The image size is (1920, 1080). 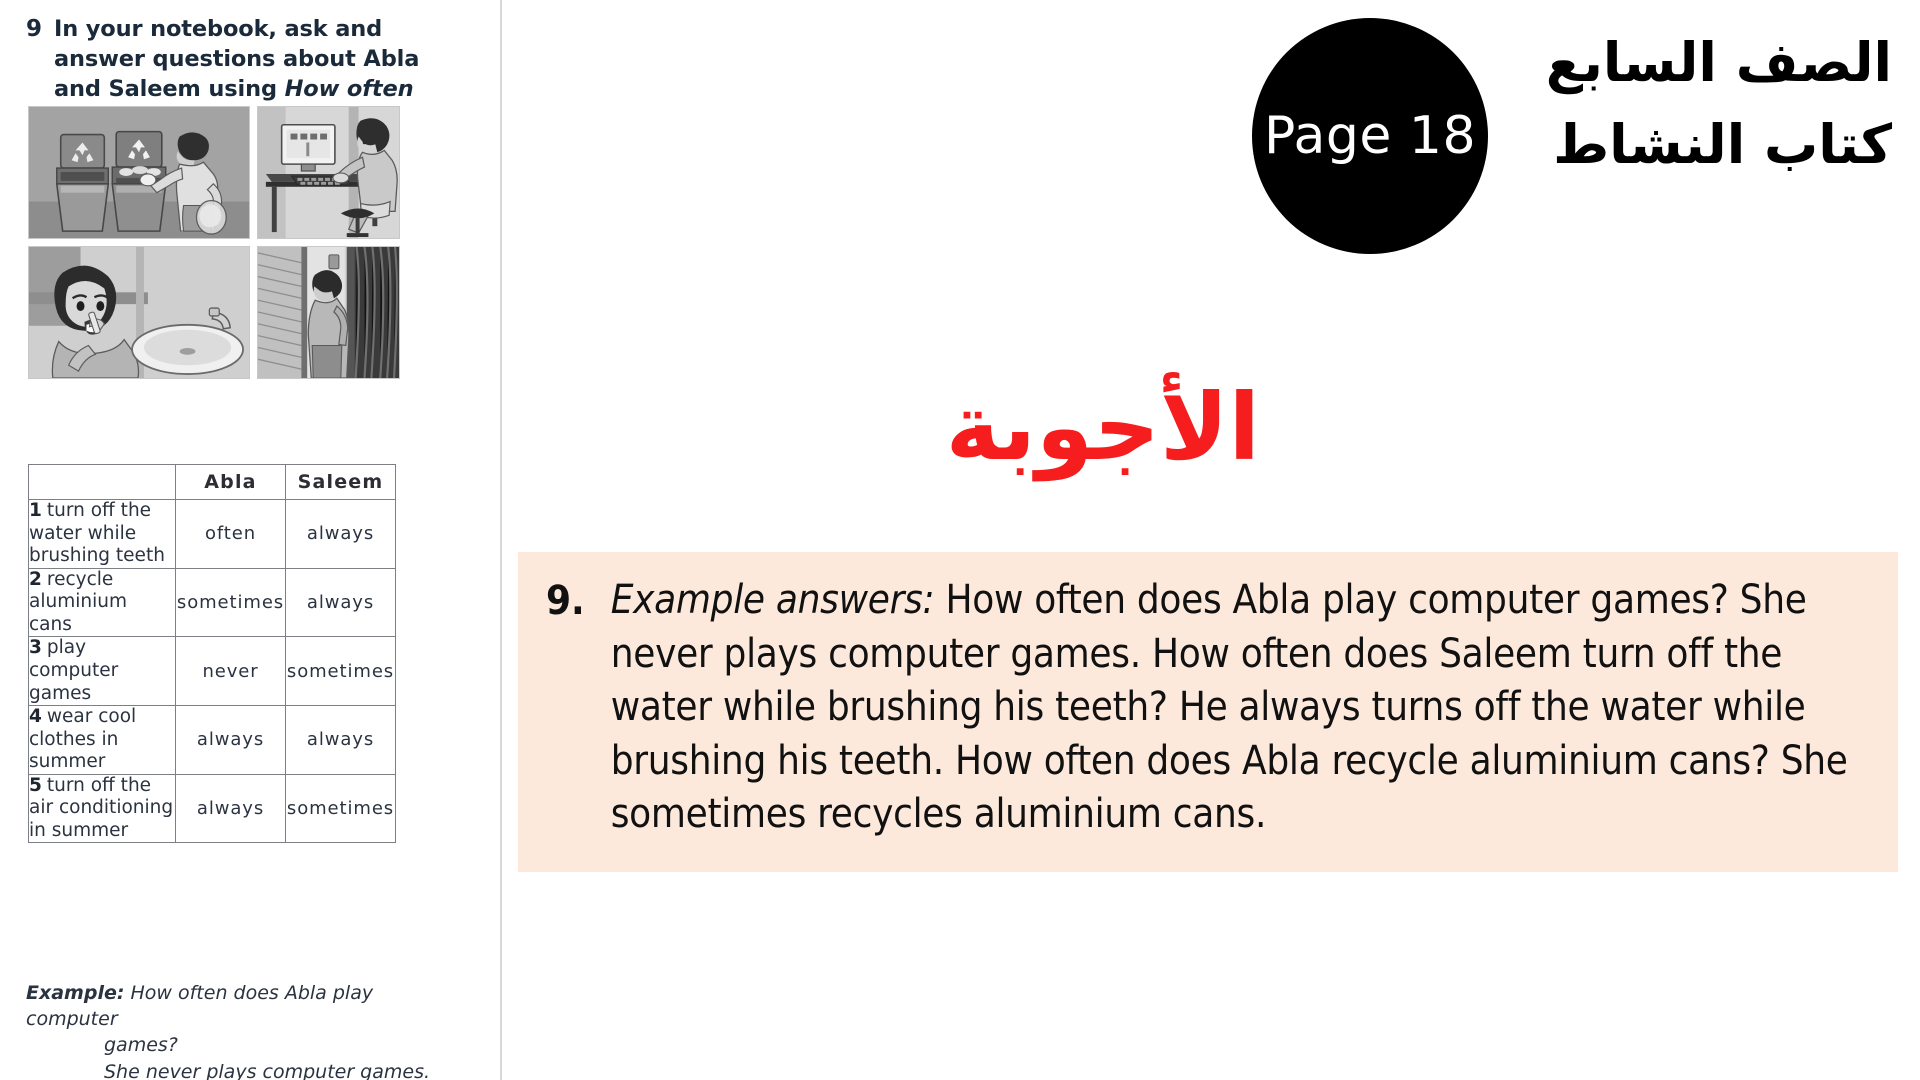 I want to click on table-activity-text: wear cool clothes in summer, so click(x=83, y=739).